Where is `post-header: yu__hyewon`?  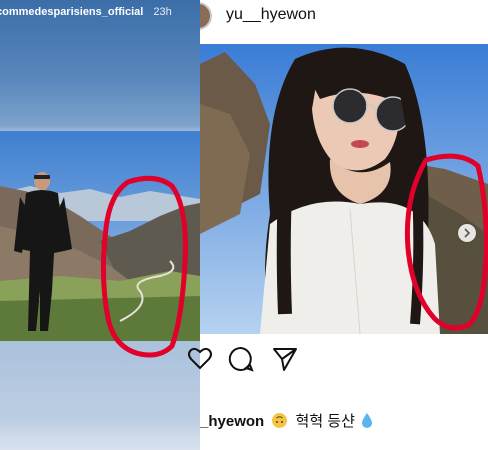
post-header: yu__hyewon is located at coordinates (344, 21).